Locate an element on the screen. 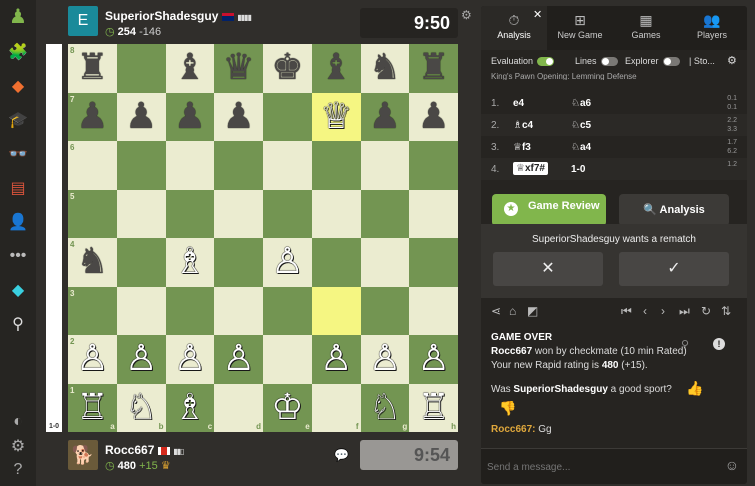  message-input is located at coordinates (597, 467).